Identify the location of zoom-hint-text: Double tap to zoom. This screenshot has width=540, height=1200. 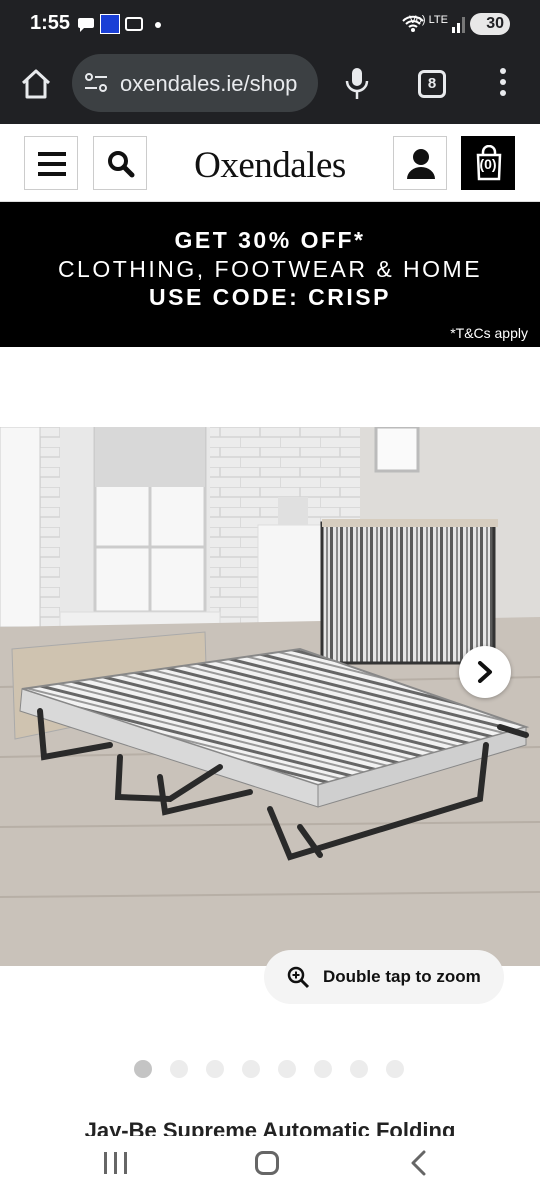
(402, 976).